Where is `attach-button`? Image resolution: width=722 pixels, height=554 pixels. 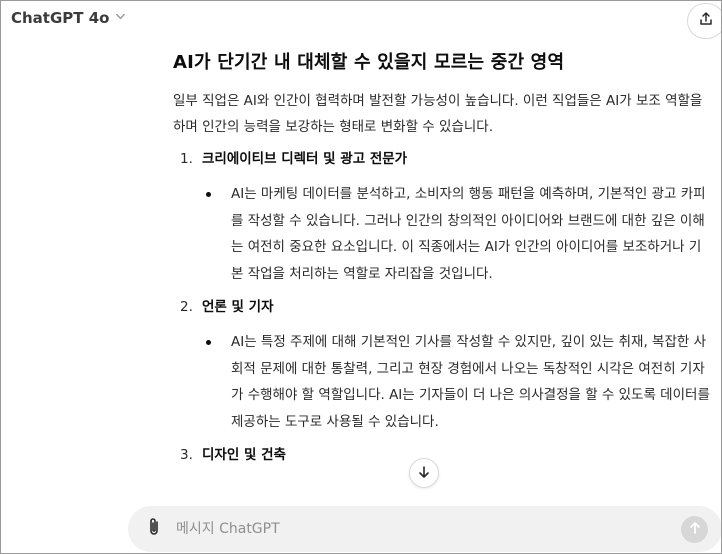
attach-button is located at coordinates (154, 529).